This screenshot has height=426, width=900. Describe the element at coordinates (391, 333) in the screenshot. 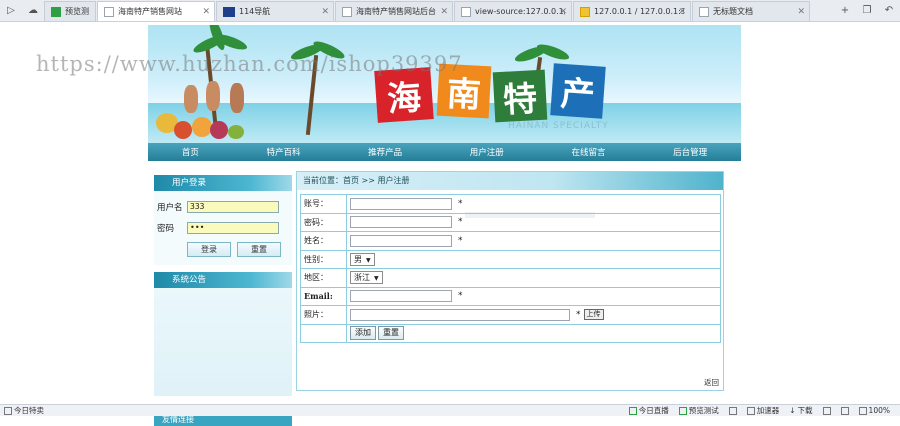

I see `form-reset-button: 重置` at that location.